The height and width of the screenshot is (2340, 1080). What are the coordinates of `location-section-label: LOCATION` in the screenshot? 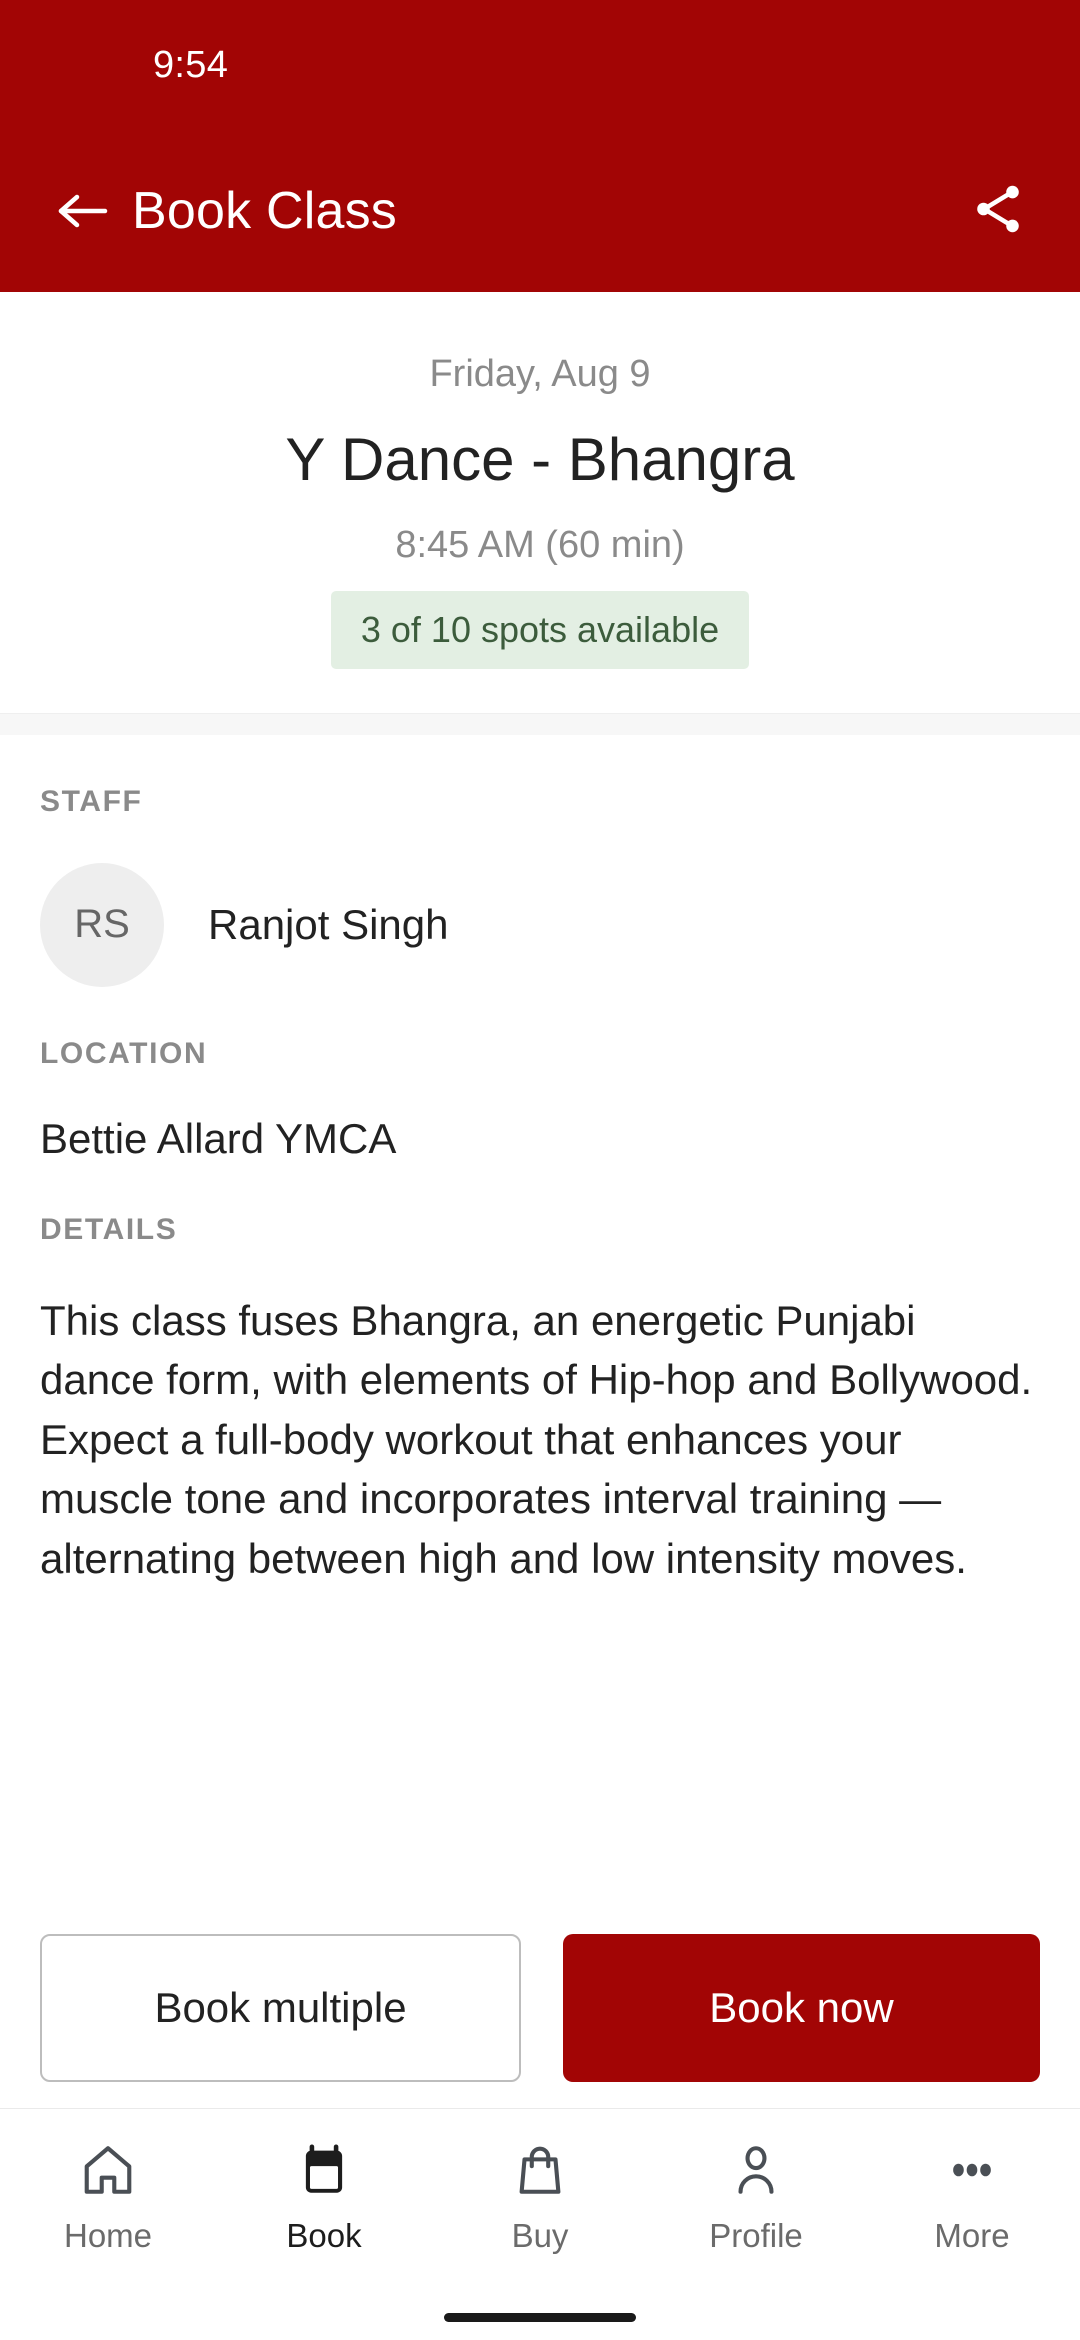 It's located at (124, 1053).